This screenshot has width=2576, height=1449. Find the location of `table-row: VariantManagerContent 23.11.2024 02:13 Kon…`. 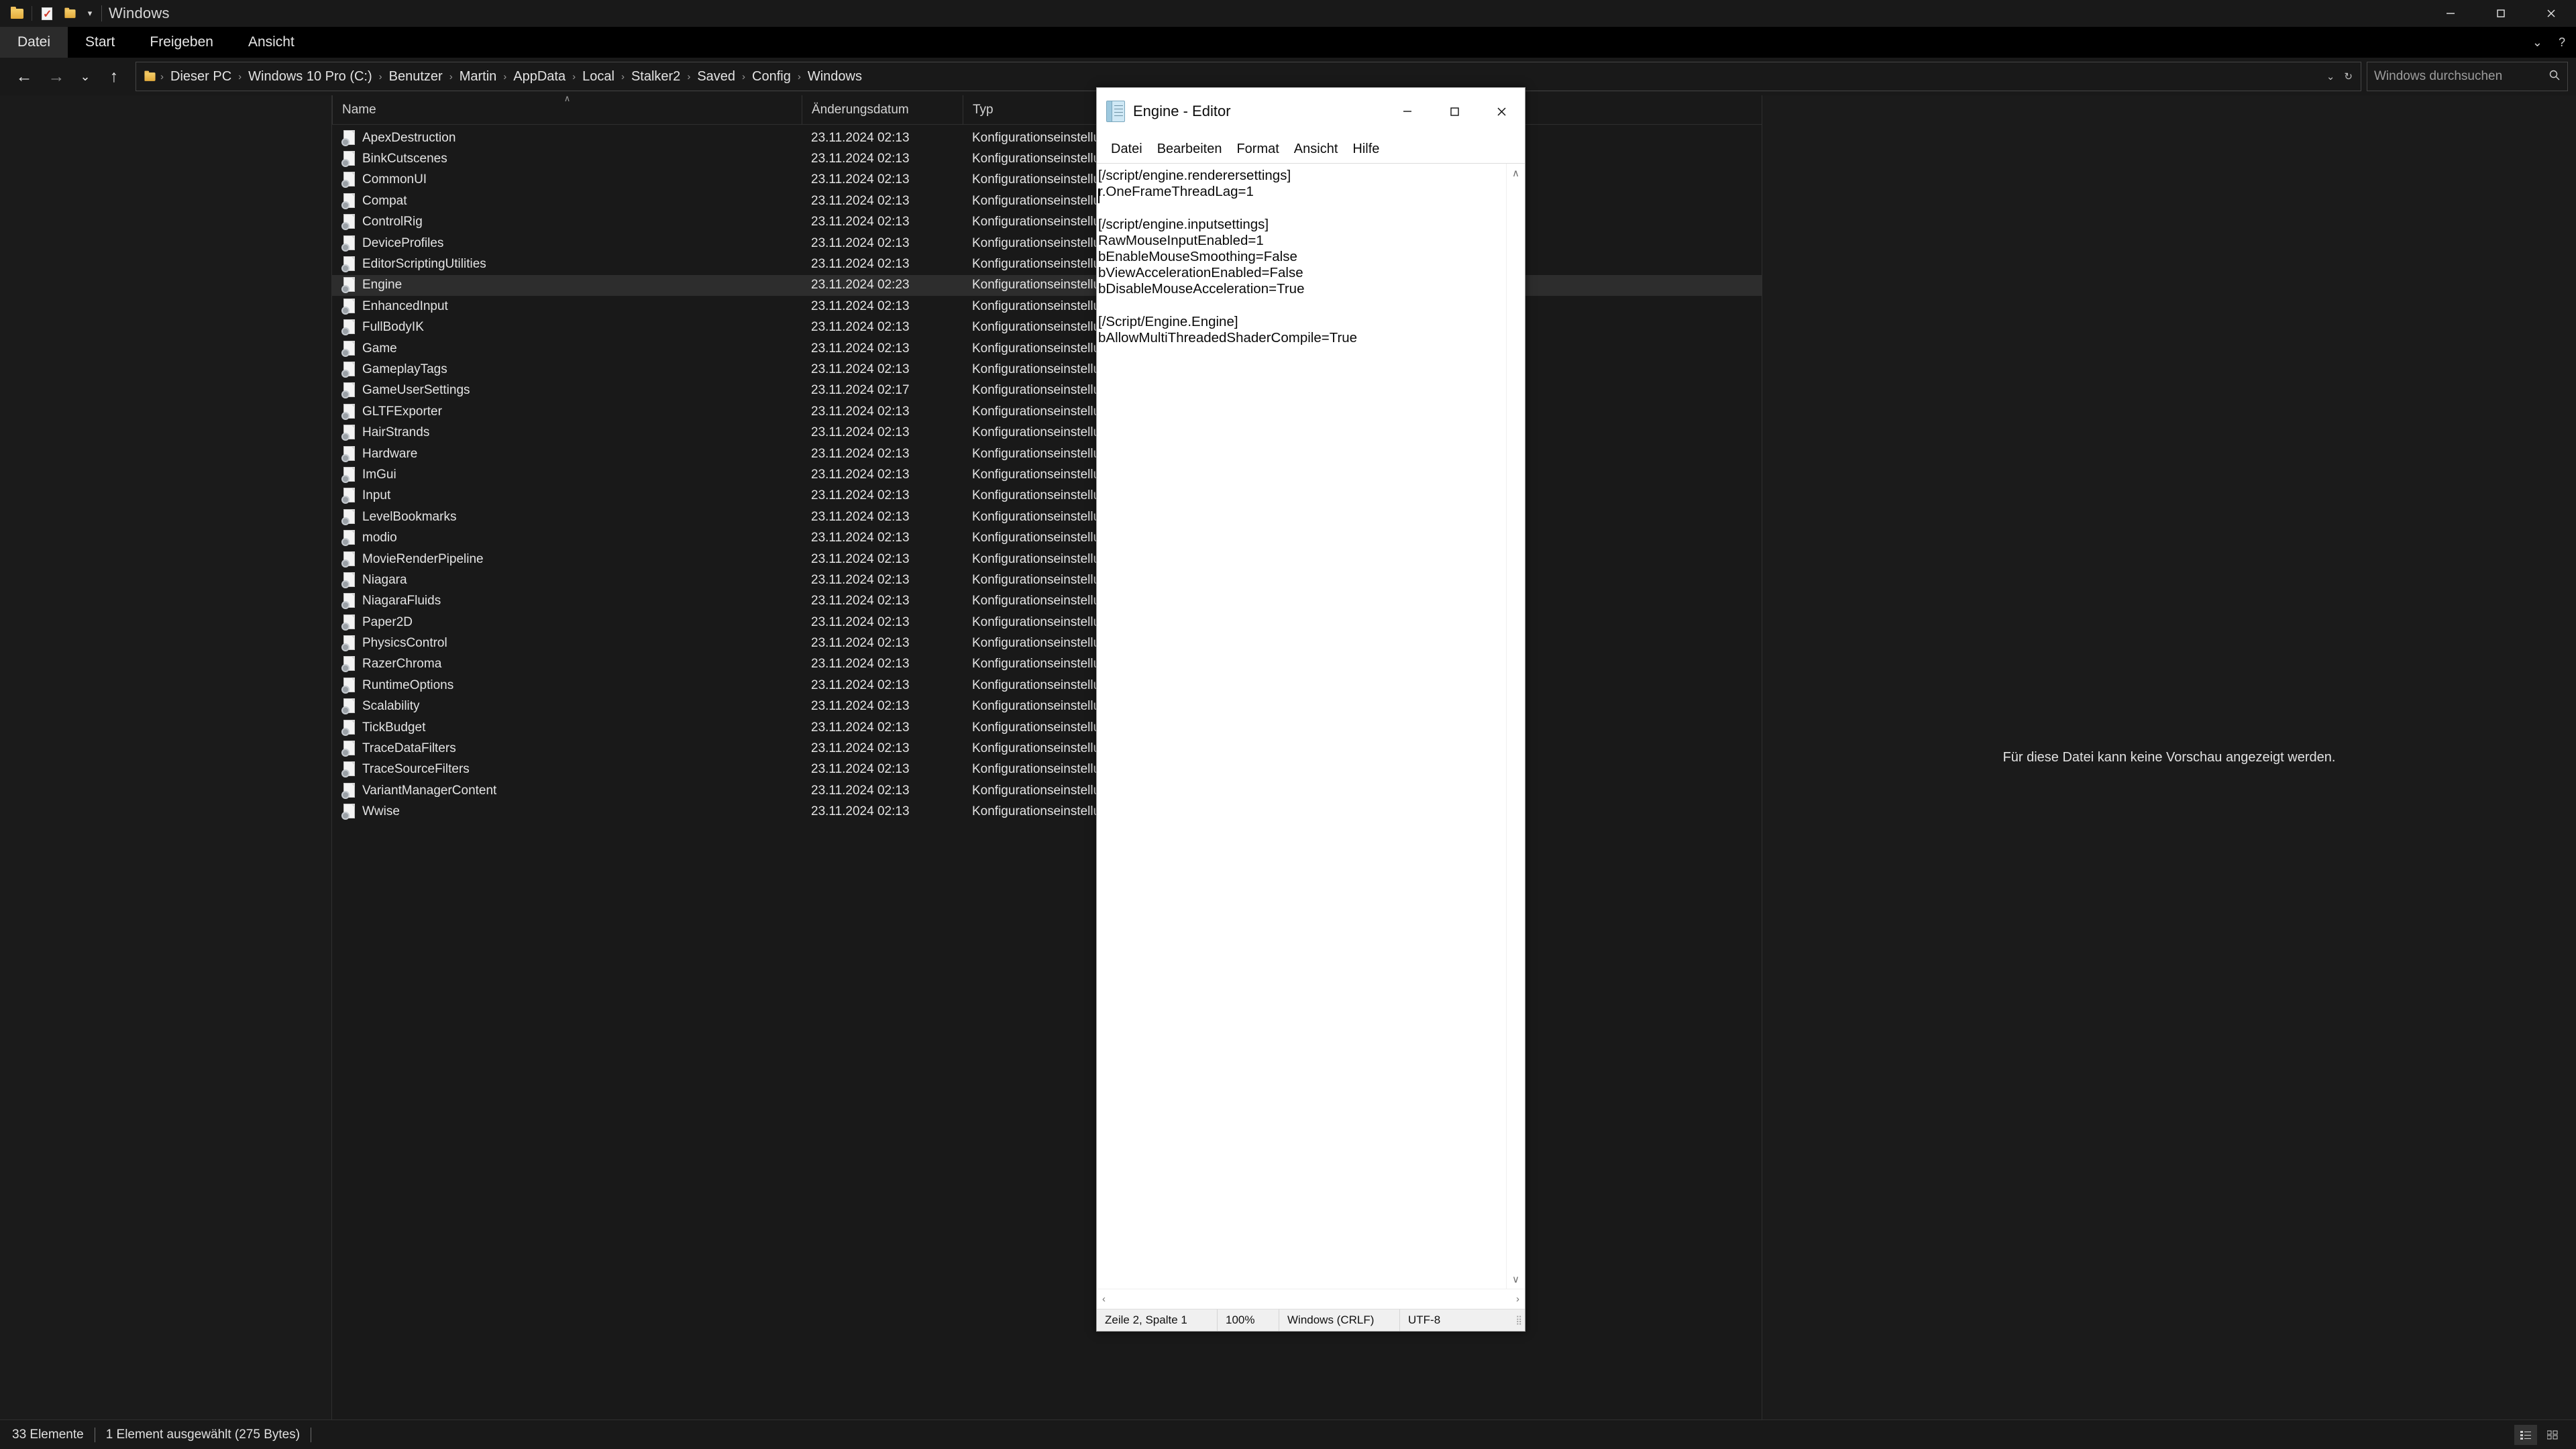

table-row: VariantManagerContent 23.11.2024 02:13 Kon… is located at coordinates (1047, 790).